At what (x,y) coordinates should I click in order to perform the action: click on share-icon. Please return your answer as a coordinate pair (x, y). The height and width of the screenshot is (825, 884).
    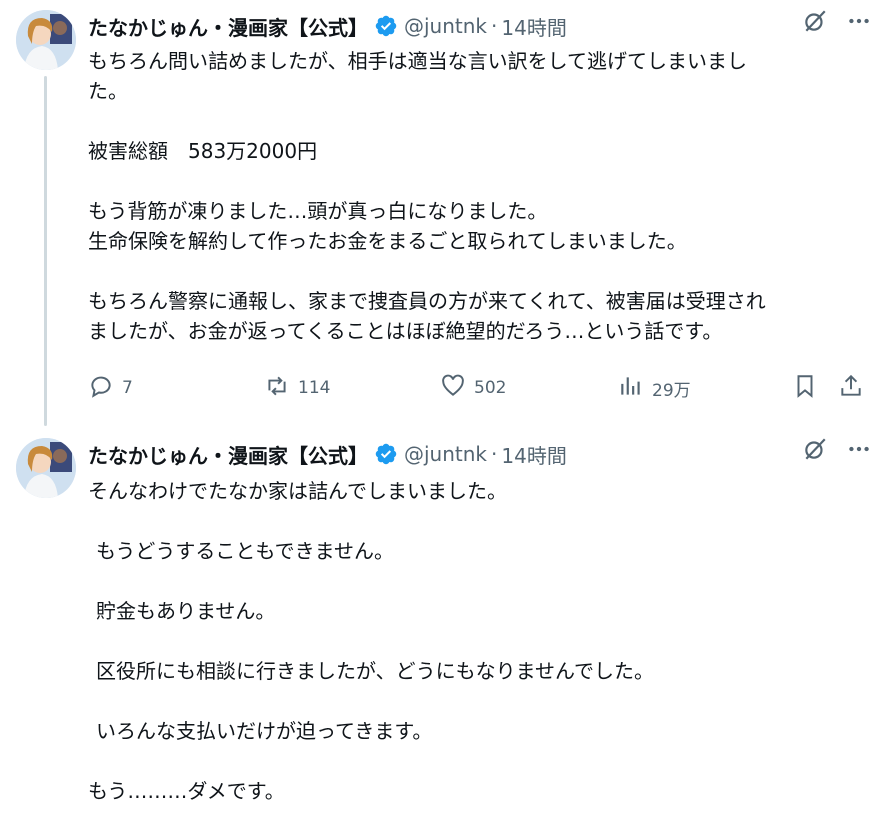
    Looking at the image, I should click on (851, 388).